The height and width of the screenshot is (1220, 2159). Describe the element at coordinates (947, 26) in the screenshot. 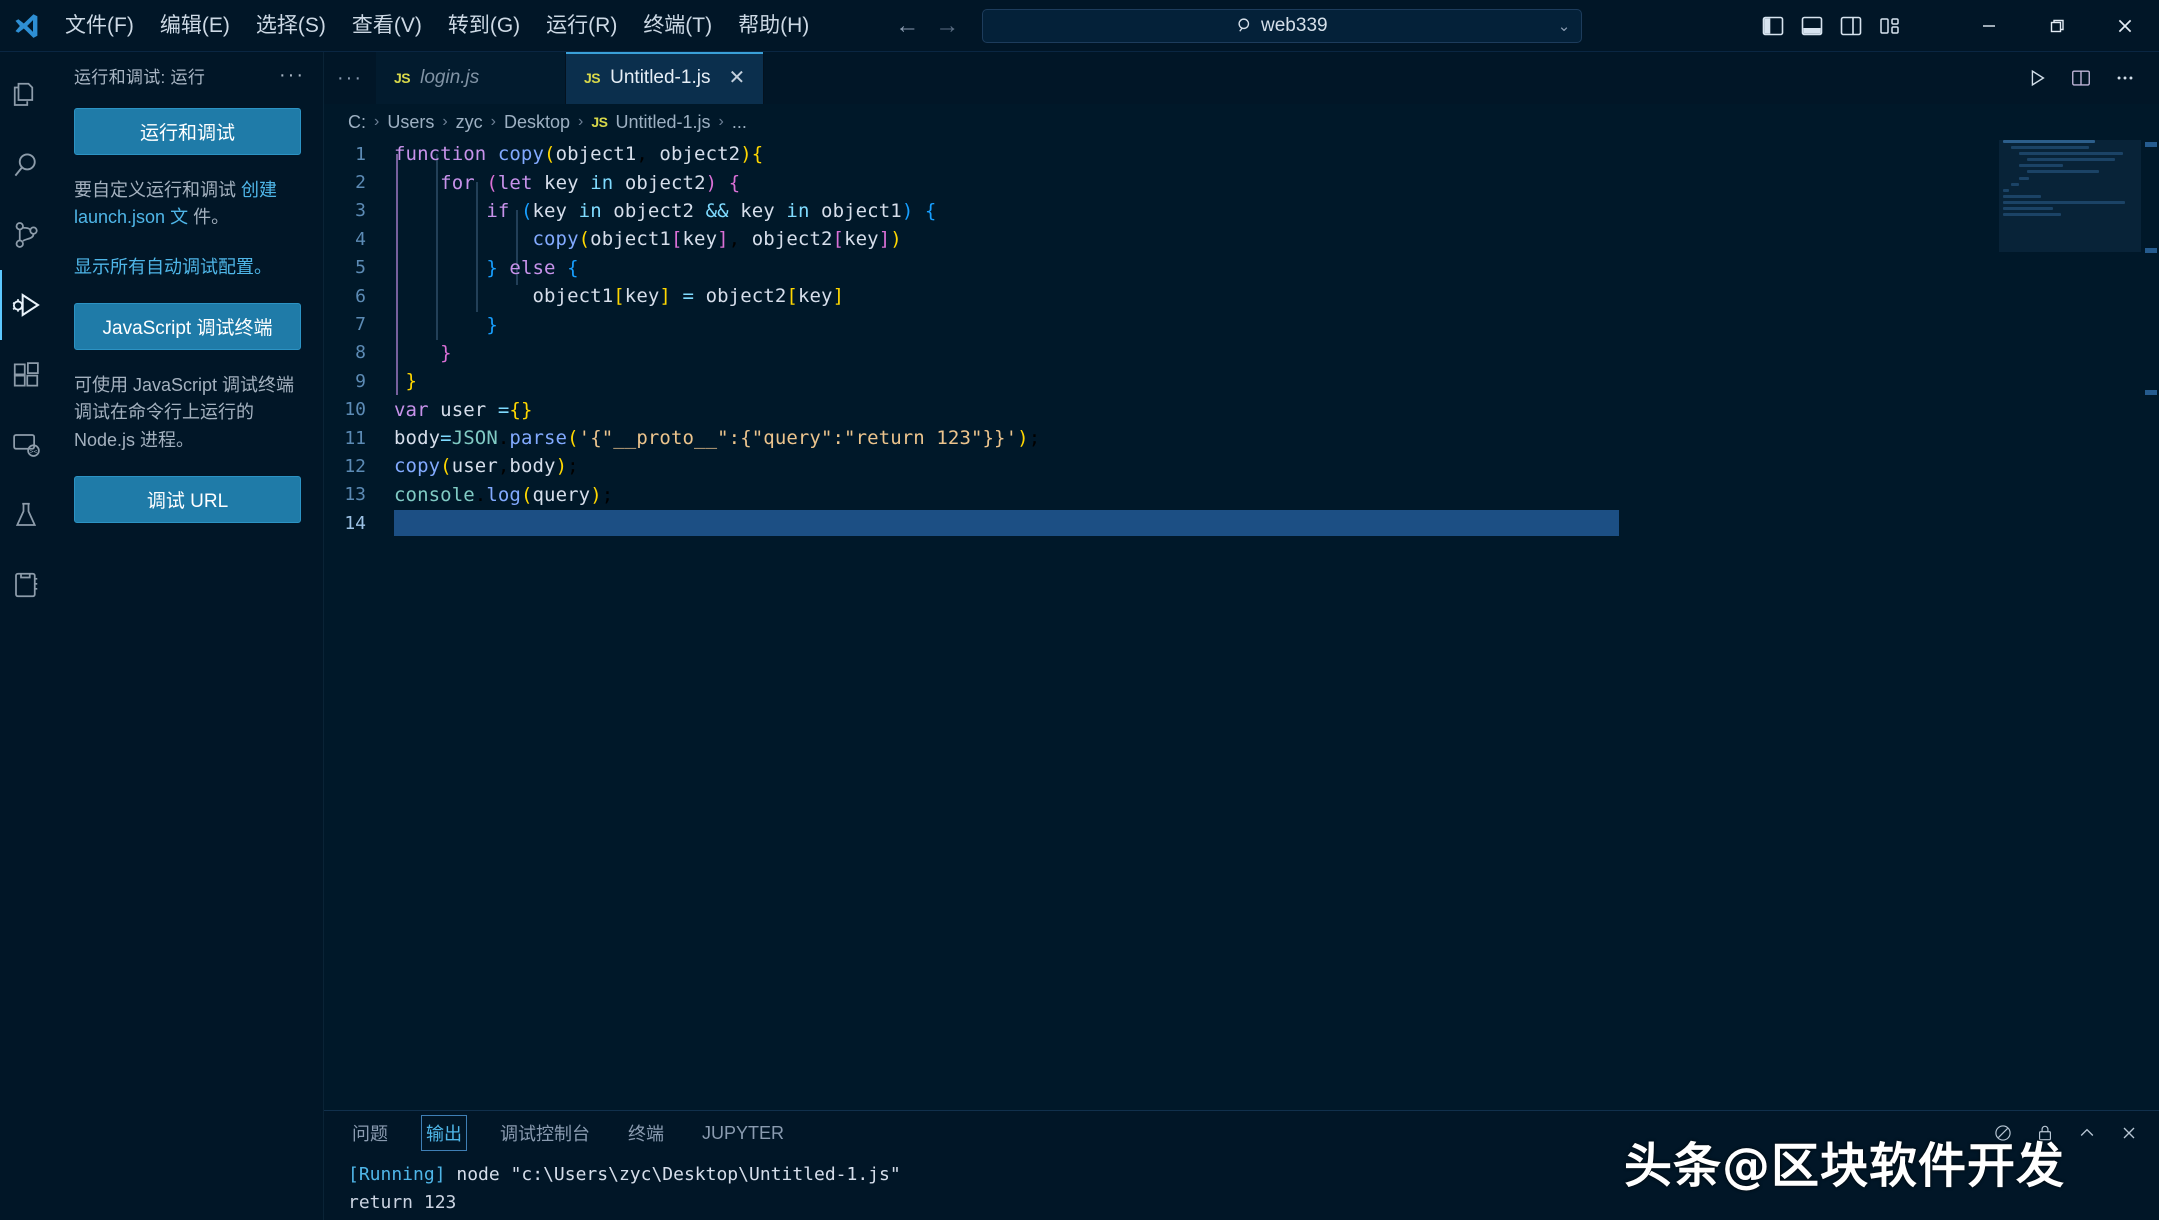

I see `go-forward-icon: →` at that location.